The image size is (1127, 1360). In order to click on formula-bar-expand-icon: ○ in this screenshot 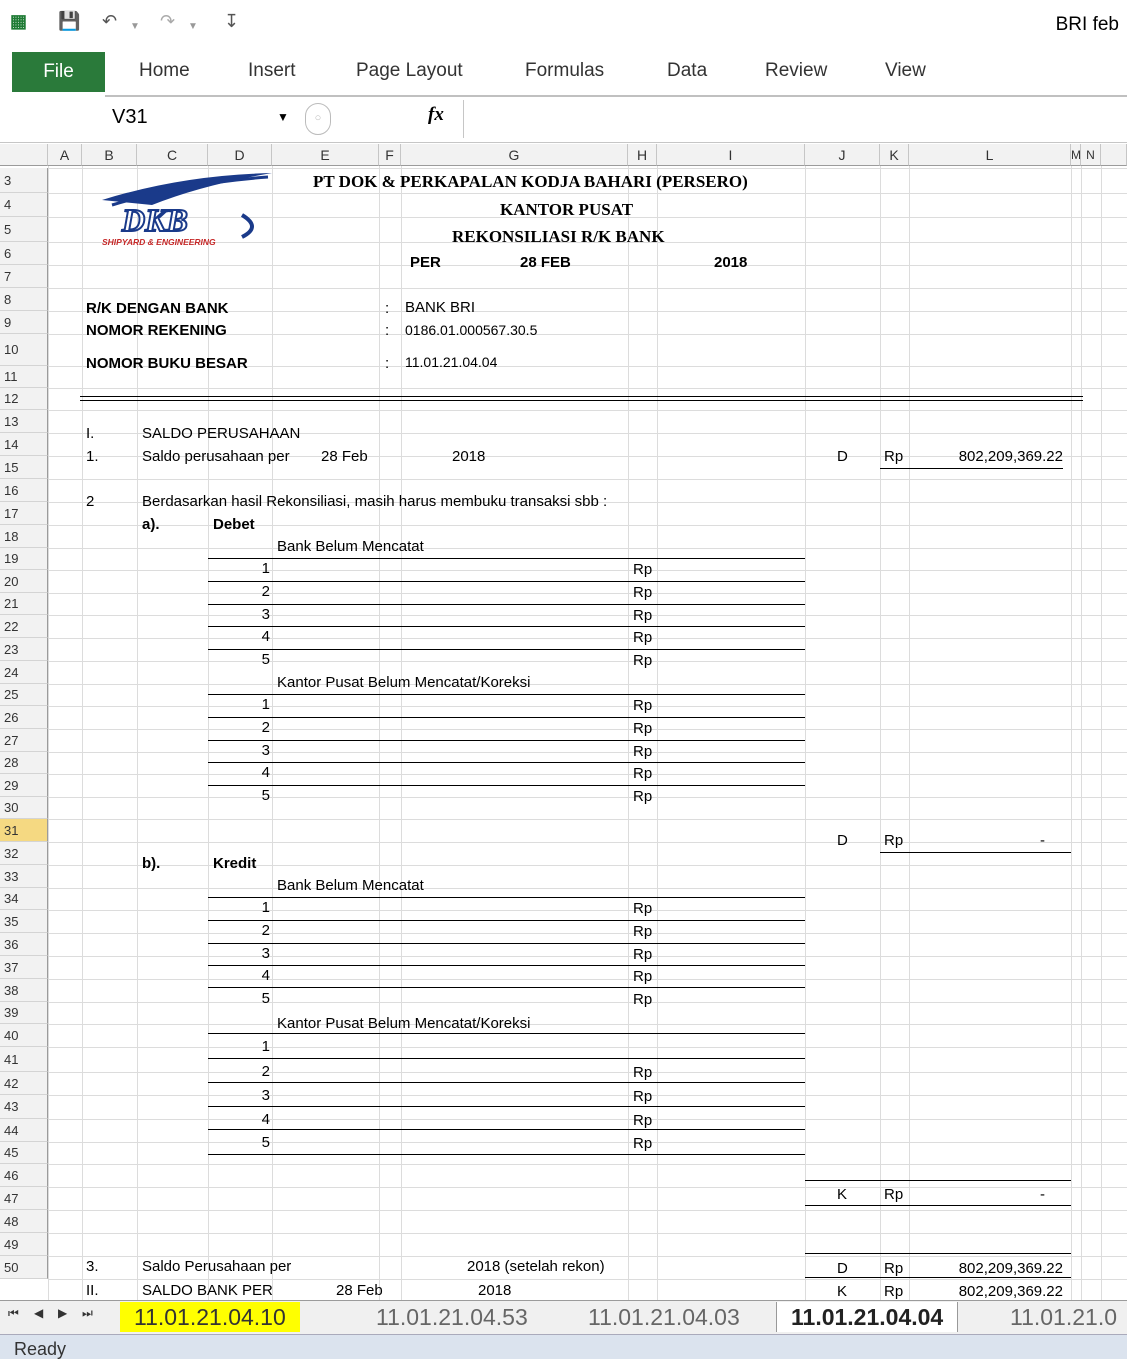, I will do `click(318, 119)`.